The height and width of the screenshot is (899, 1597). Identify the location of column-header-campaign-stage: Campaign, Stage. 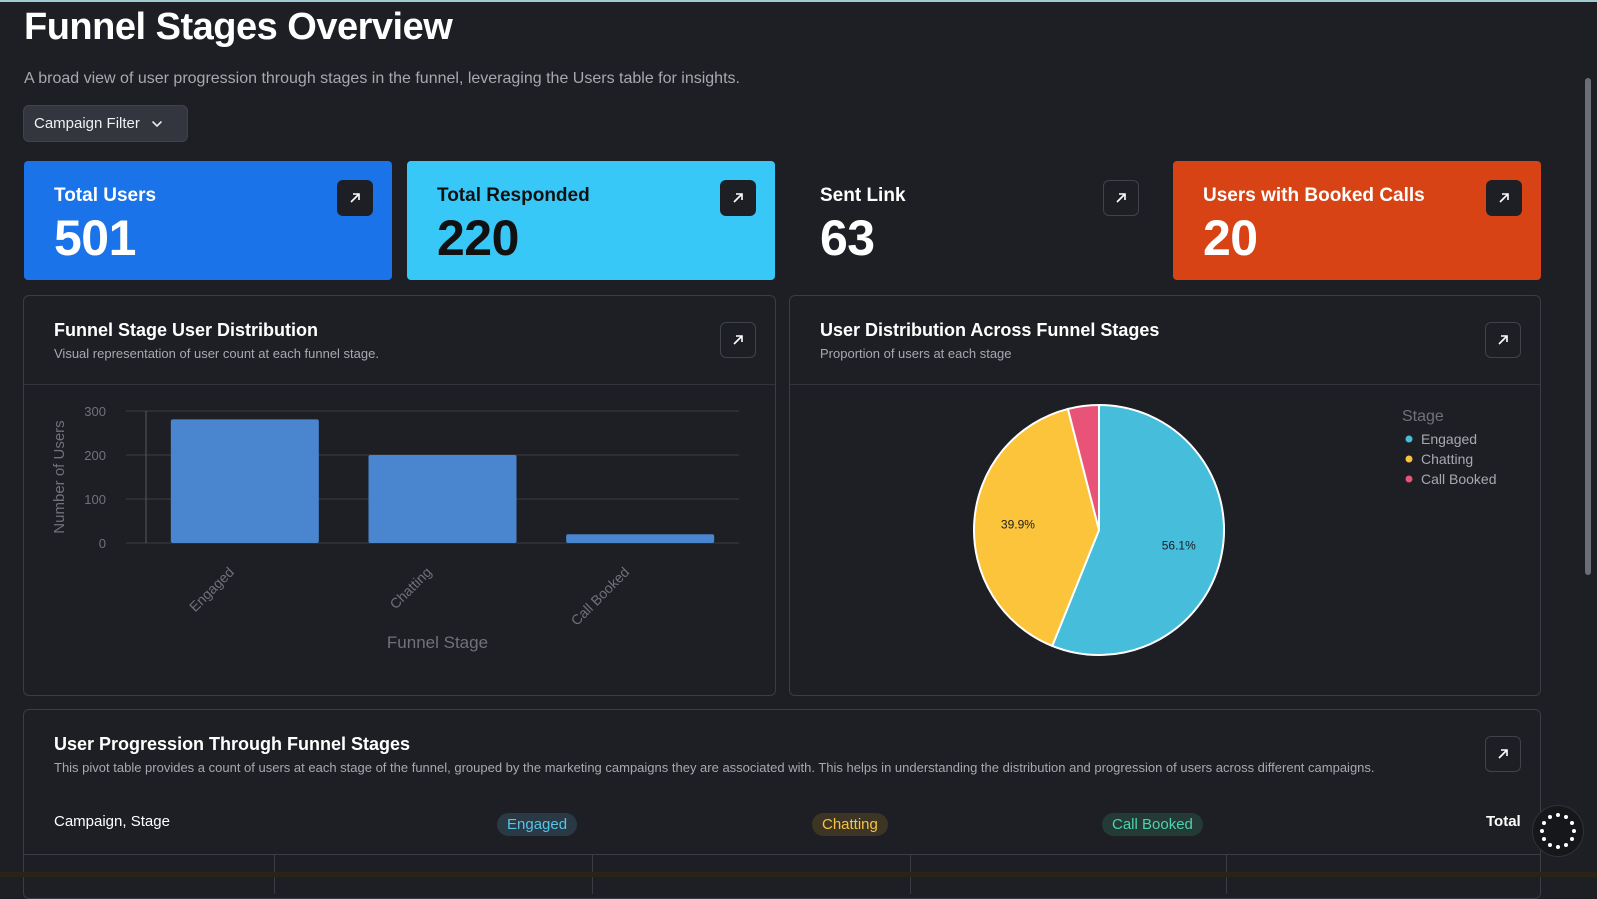
(112, 821).